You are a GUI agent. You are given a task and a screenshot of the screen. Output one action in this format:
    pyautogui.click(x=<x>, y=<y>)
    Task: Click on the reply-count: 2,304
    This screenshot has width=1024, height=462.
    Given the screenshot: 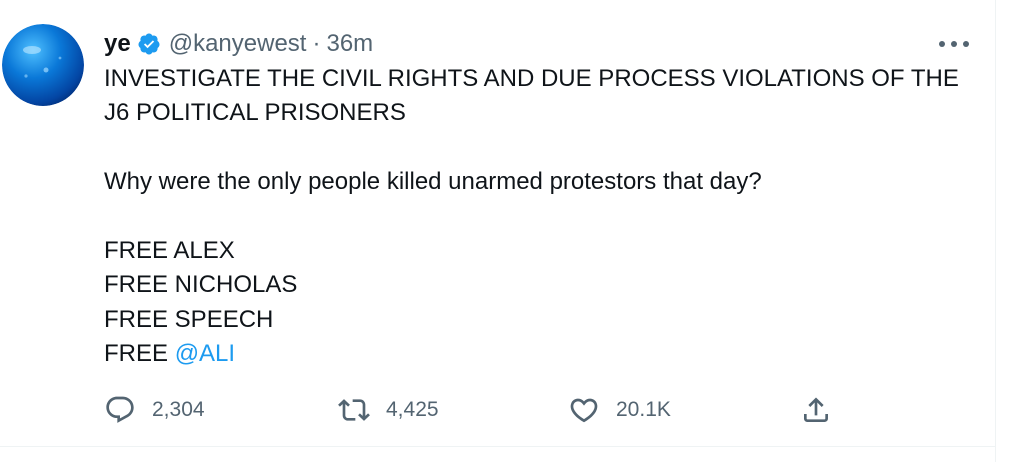 What is the action you would take?
    pyautogui.click(x=178, y=409)
    